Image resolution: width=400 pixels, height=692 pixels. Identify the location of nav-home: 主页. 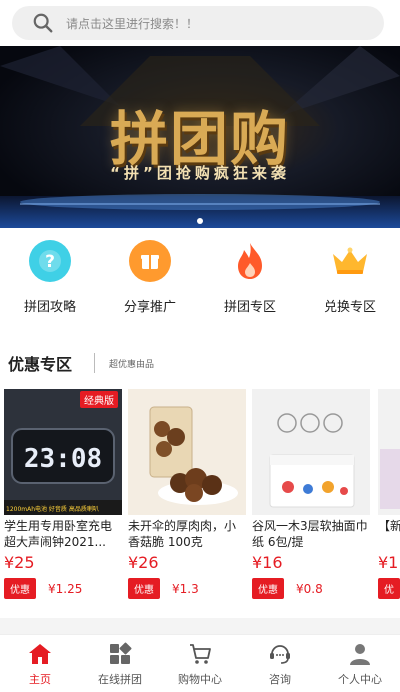
(40, 663).